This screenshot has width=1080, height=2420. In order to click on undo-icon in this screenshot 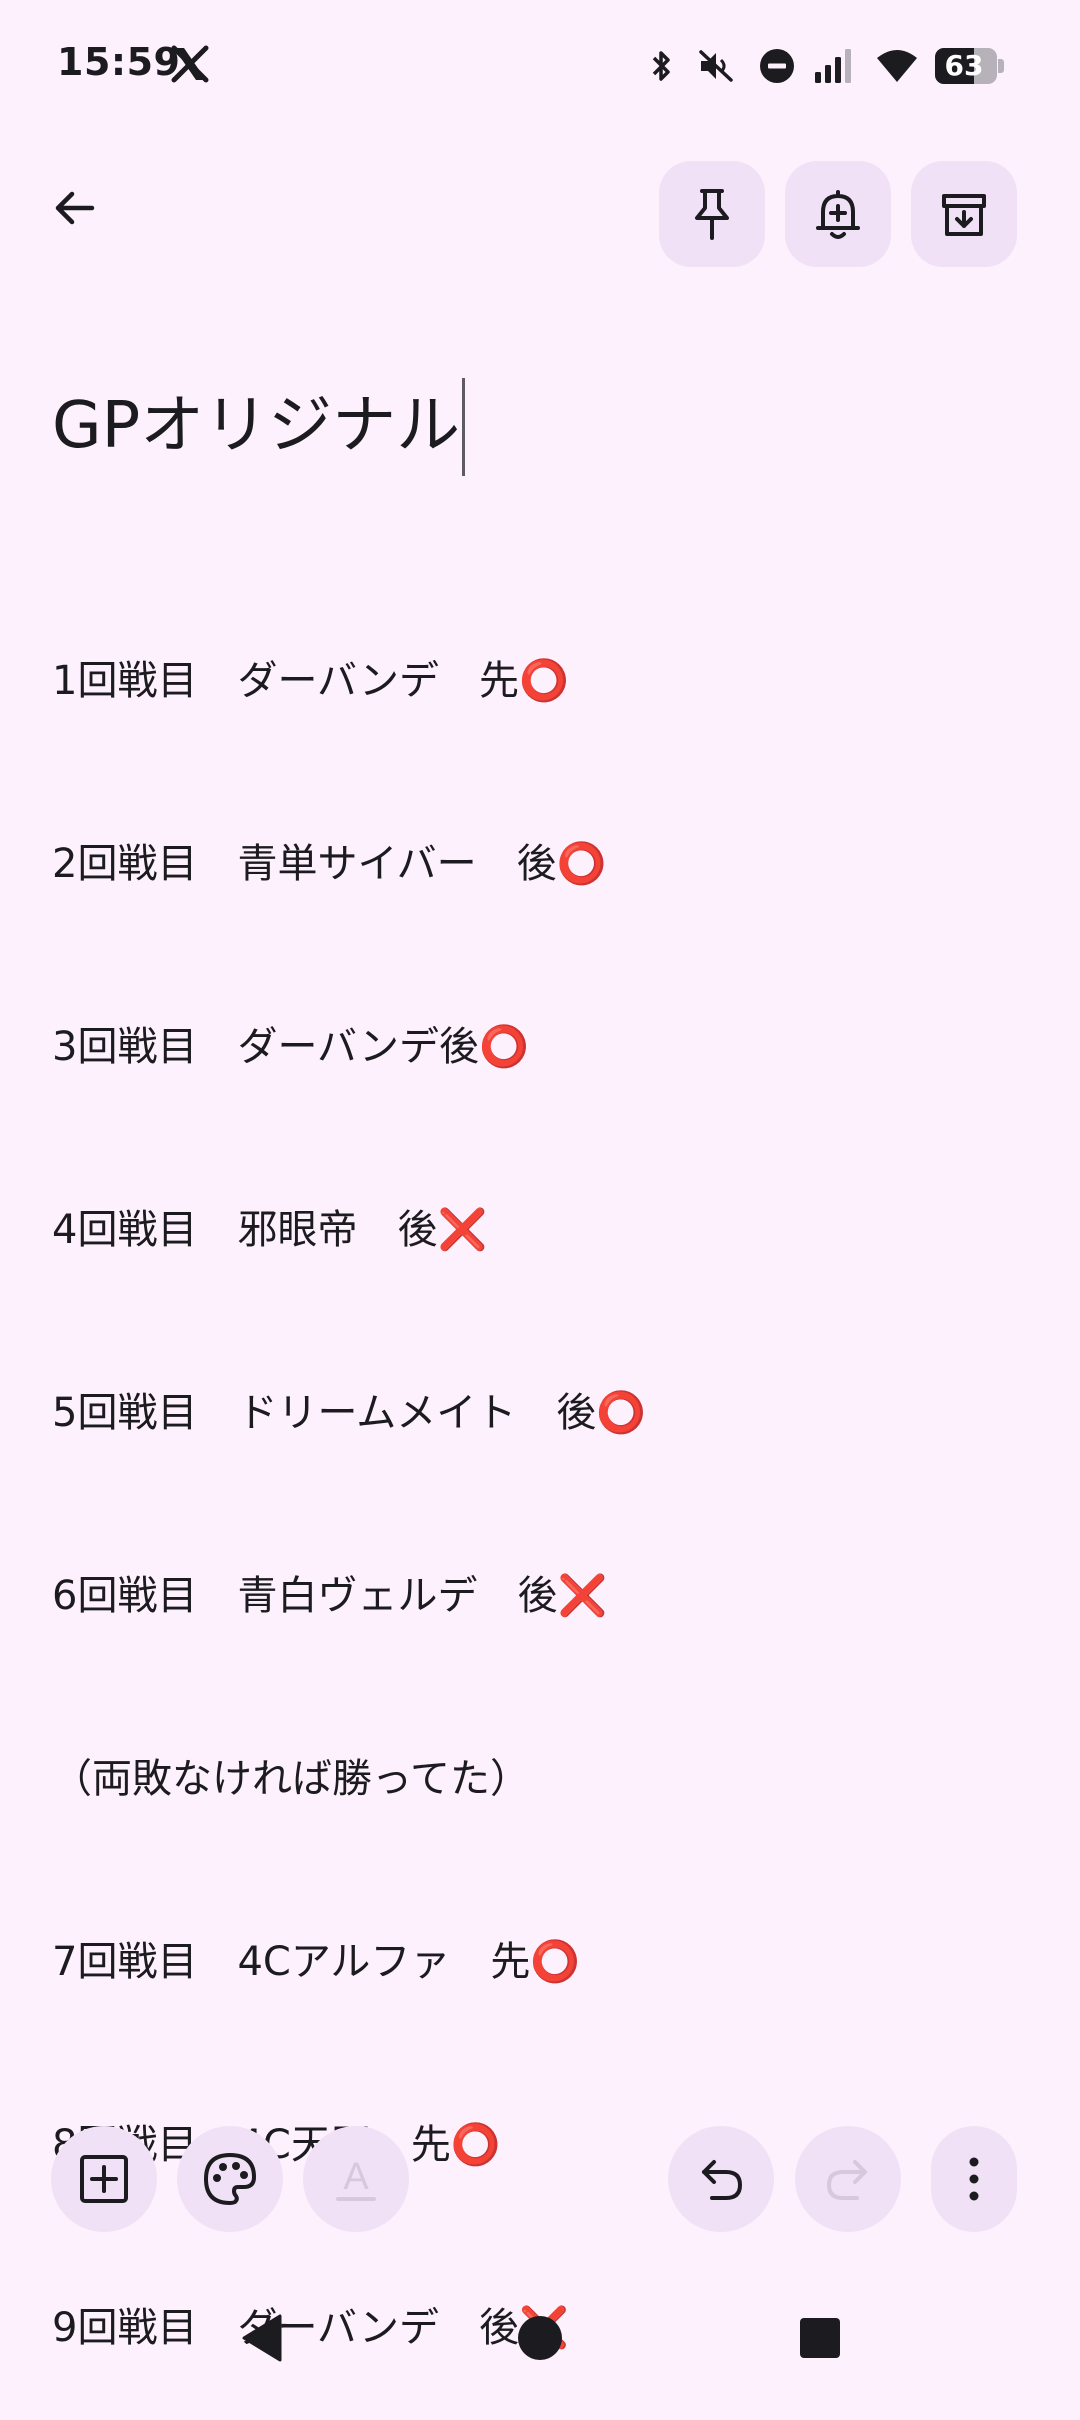, I will do `click(722, 2180)`.